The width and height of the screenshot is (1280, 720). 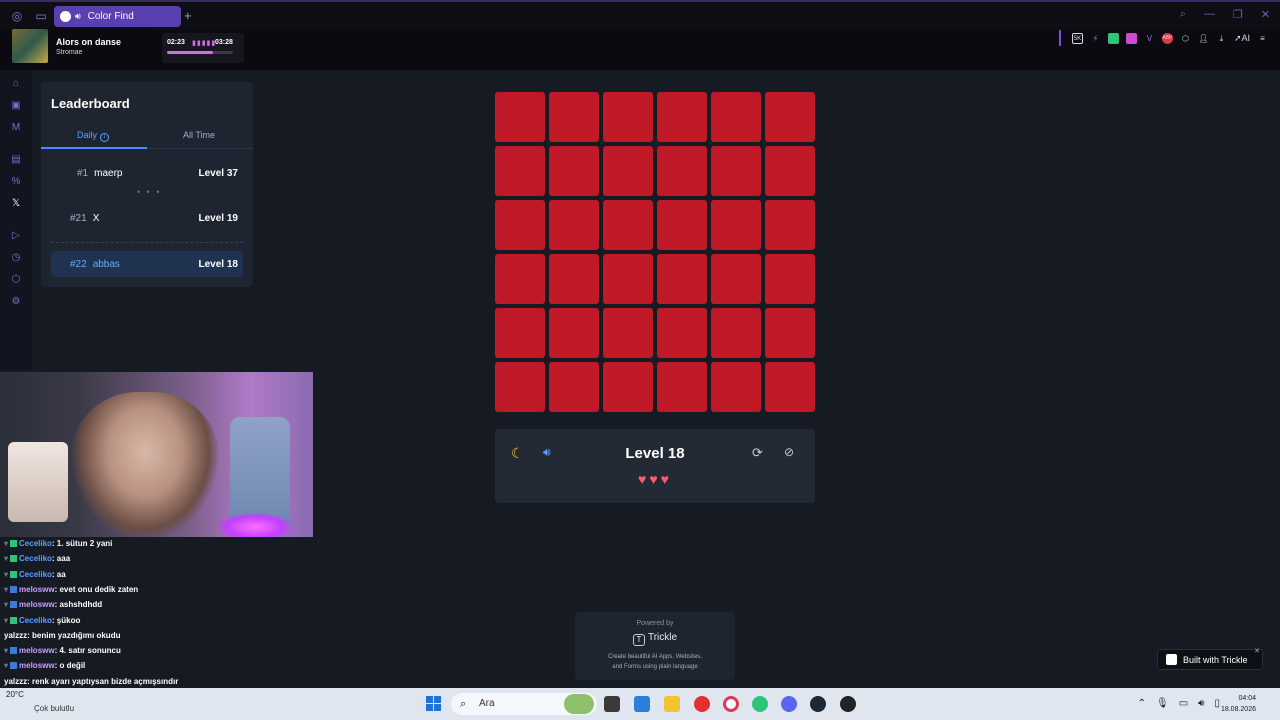 What do you see at coordinates (14, 589) in the screenshot?
I see `chat-badge-icon` at bounding box center [14, 589].